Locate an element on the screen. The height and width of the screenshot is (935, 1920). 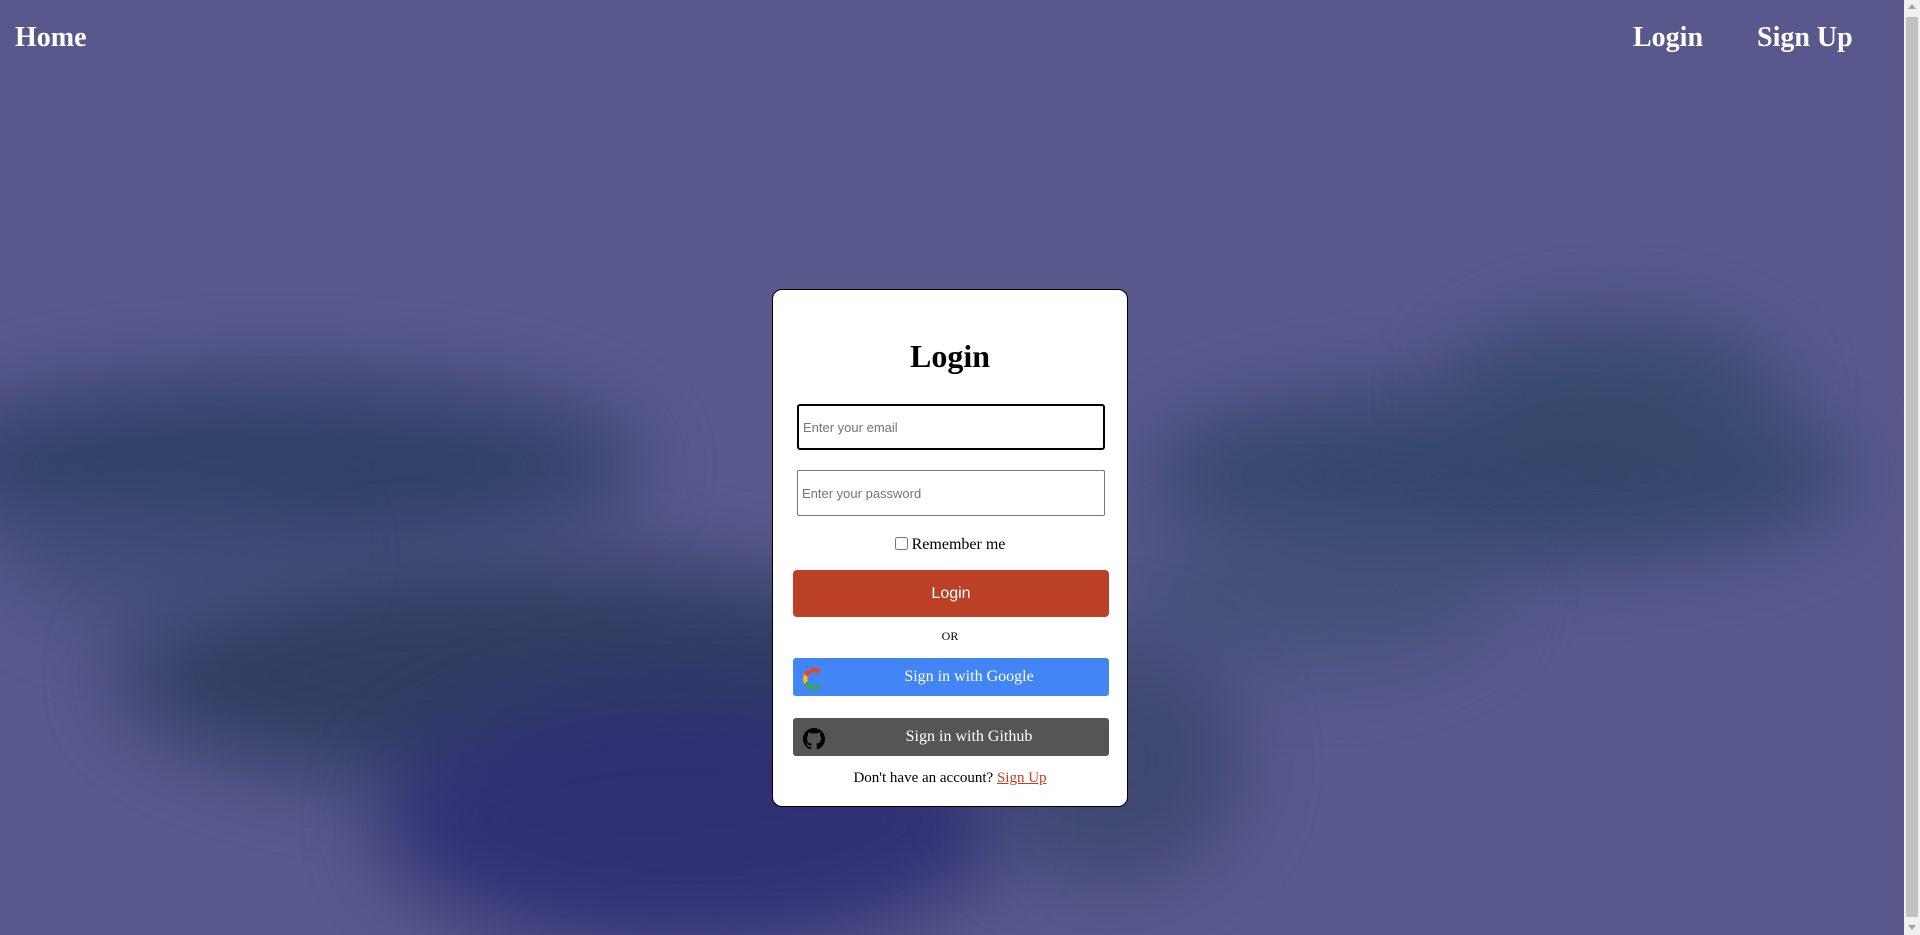
vertical-scrollbar is located at coordinates (1912, 467).